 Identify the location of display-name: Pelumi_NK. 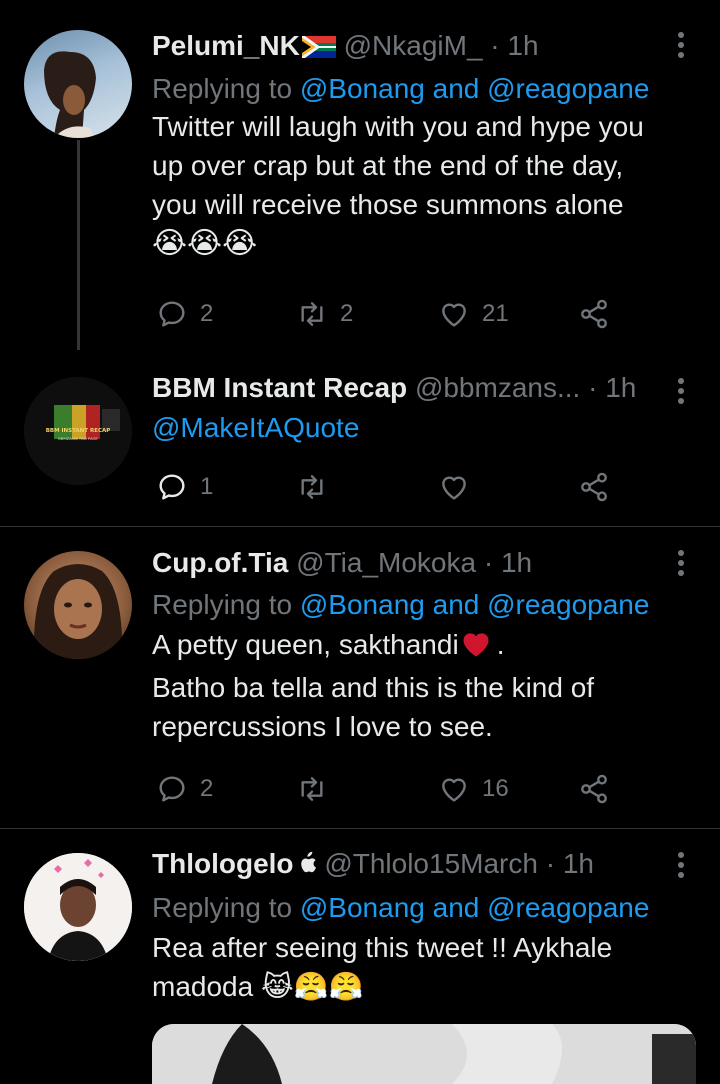
(226, 45).